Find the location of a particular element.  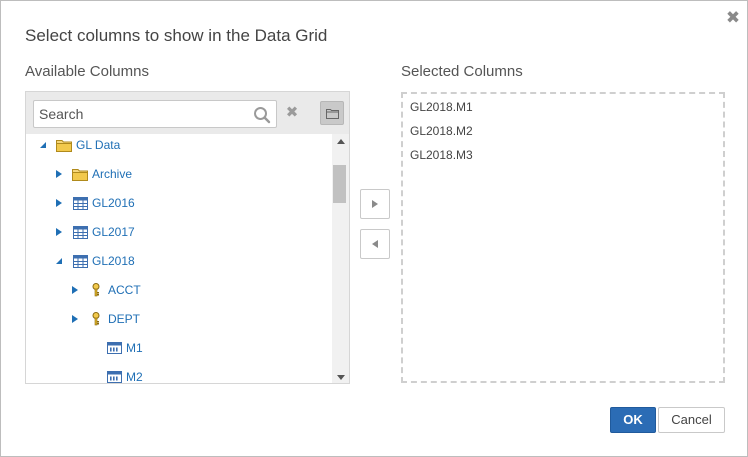

tree-item-gl2017: GL2017 is located at coordinates (94, 232).